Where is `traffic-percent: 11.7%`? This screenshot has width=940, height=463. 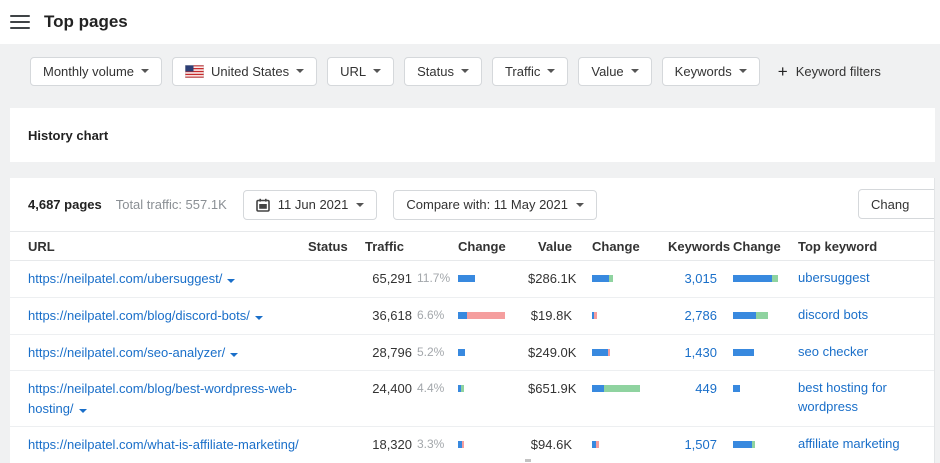
traffic-percent: 11.7% is located at coordinates (434, 278).